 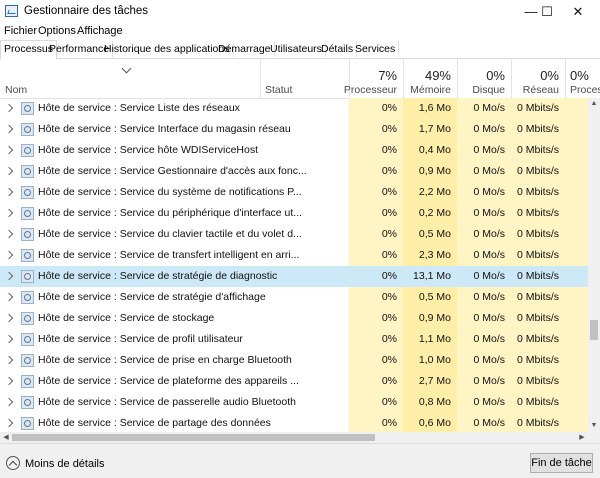 What do you see at coordinates (167, 49) in the screenshot?
I see `tab-historique: Historique des applications` at bounding box center [167, 49].